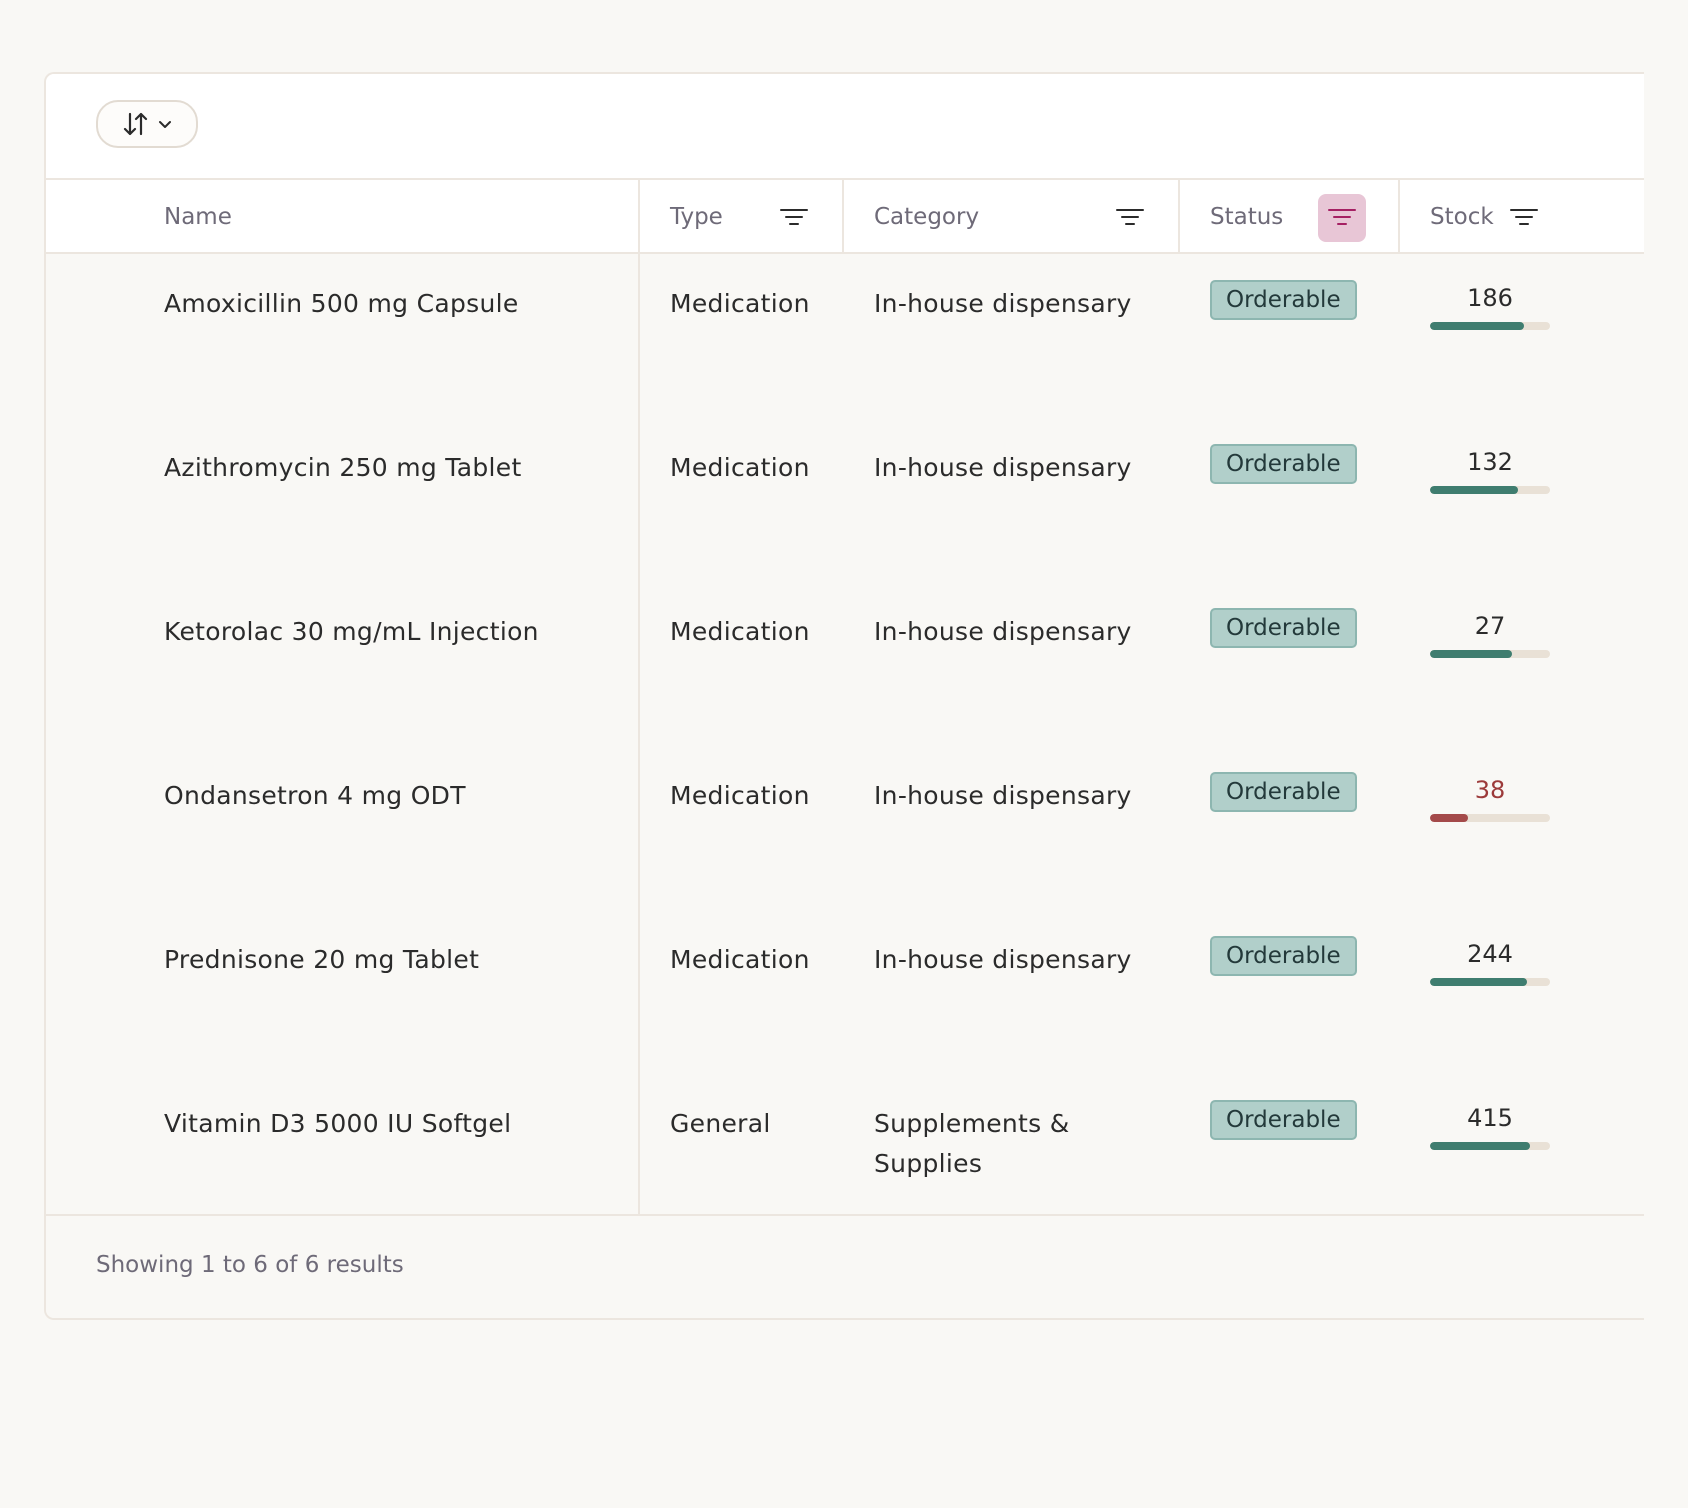 The width and height of the screenshot is (1688, 1508). Describe the element at coordinates (1490, 954) in the screenshot. I see `stock-count: 244` at that location.